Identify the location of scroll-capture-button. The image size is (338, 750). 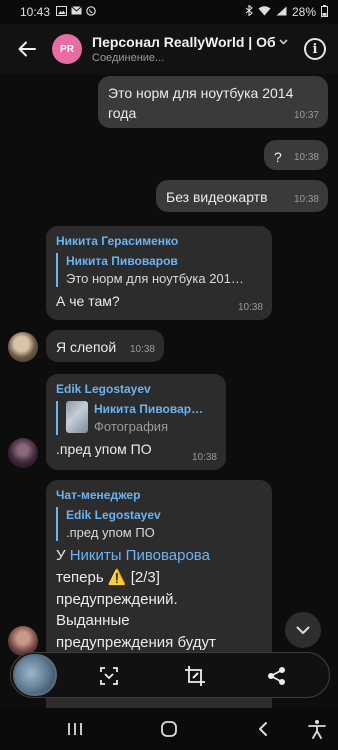
(109, 676).